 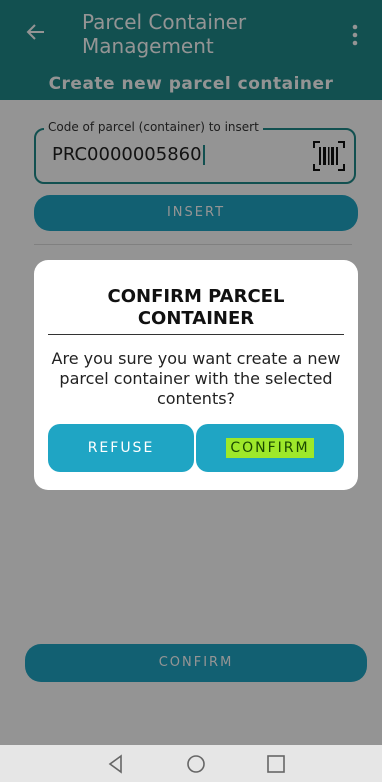 What do you see at coordinates (196, 334) in the screenshot?
I see `dialog-divider` at bounding box center [196, 334].